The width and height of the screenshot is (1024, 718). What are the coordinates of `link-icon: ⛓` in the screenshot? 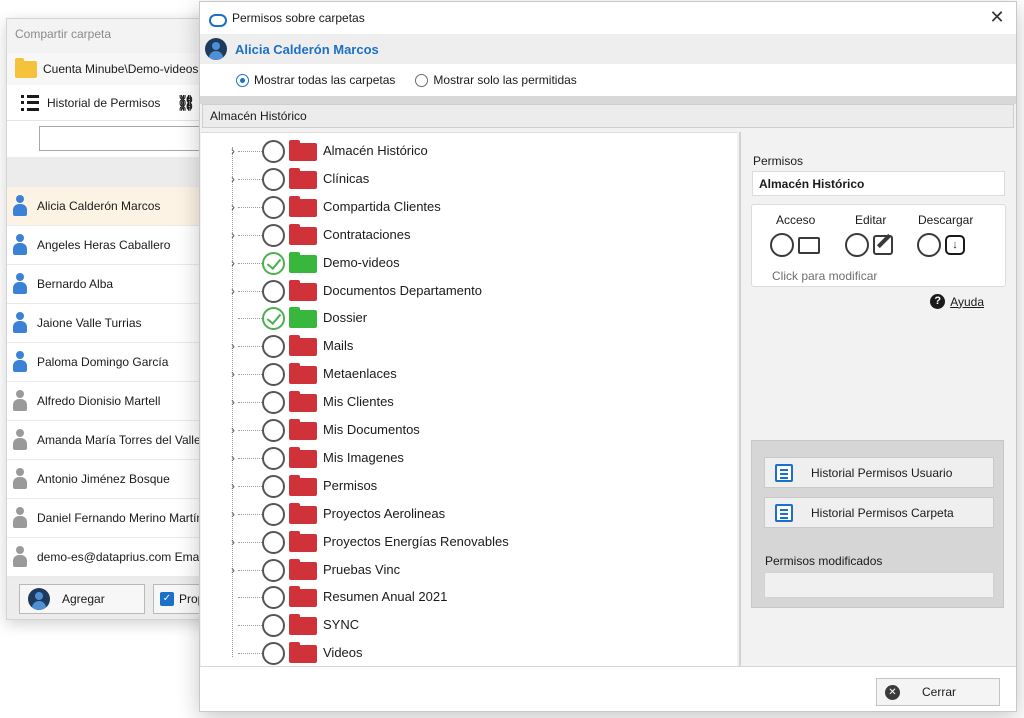 It's located at (185, 103).